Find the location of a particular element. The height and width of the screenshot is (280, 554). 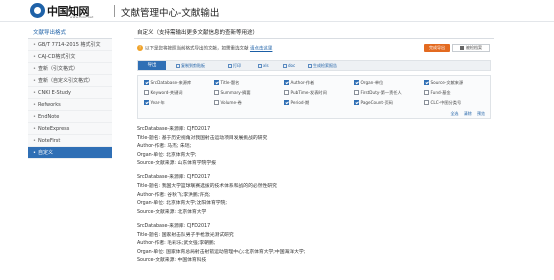

batch-archive-button: 被检档案 is located at coordinates (471, 48).